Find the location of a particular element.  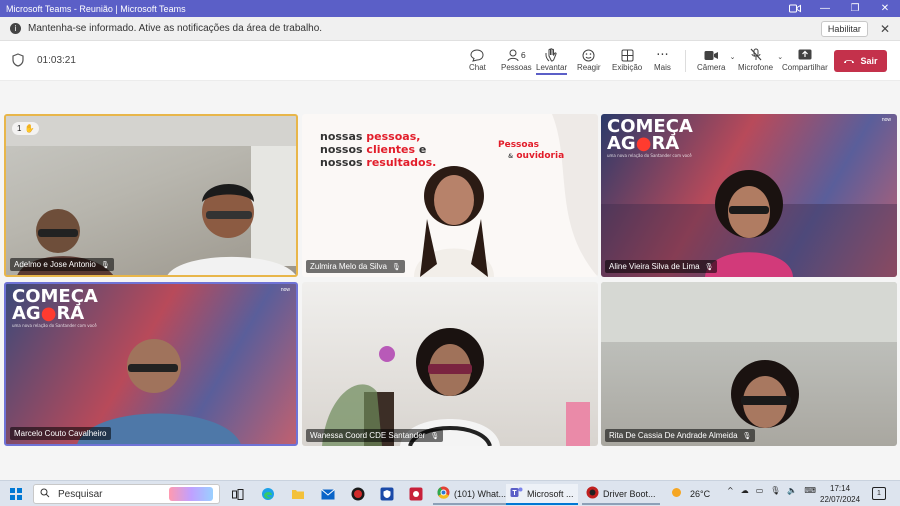

restore-icon: ❐ is located at coordinates (855, 8).